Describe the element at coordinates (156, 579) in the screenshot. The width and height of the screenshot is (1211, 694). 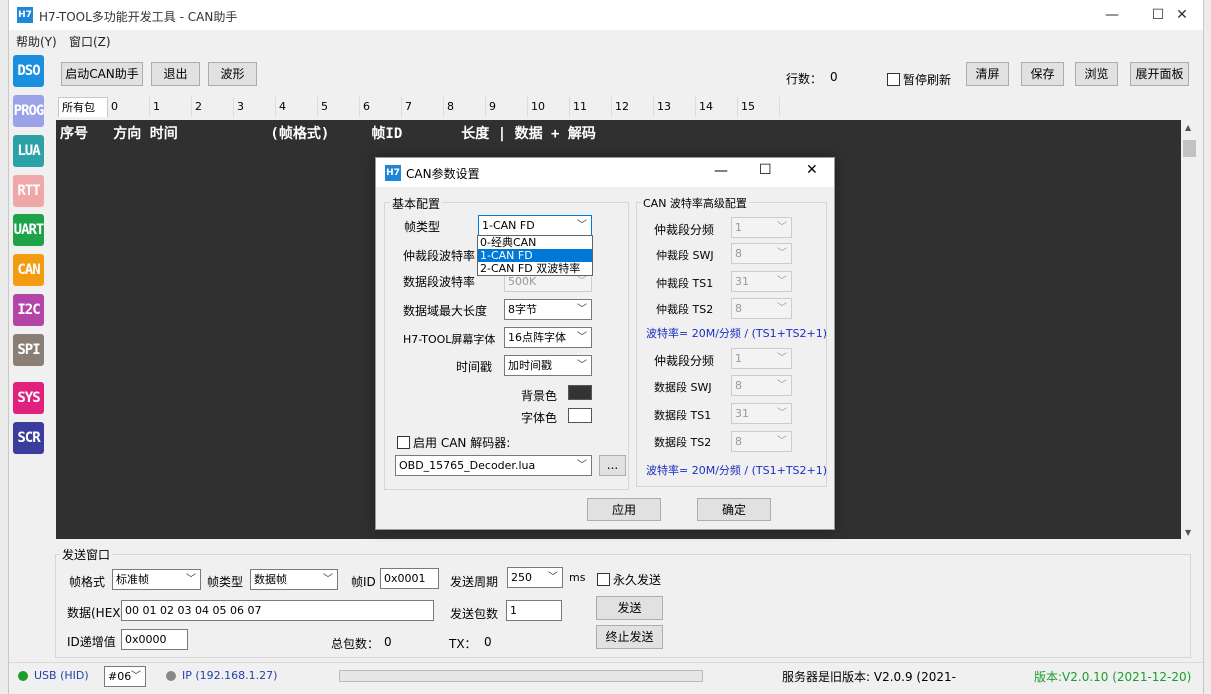
I see `frame-format-select: 标准帧 ﹀` at that location.